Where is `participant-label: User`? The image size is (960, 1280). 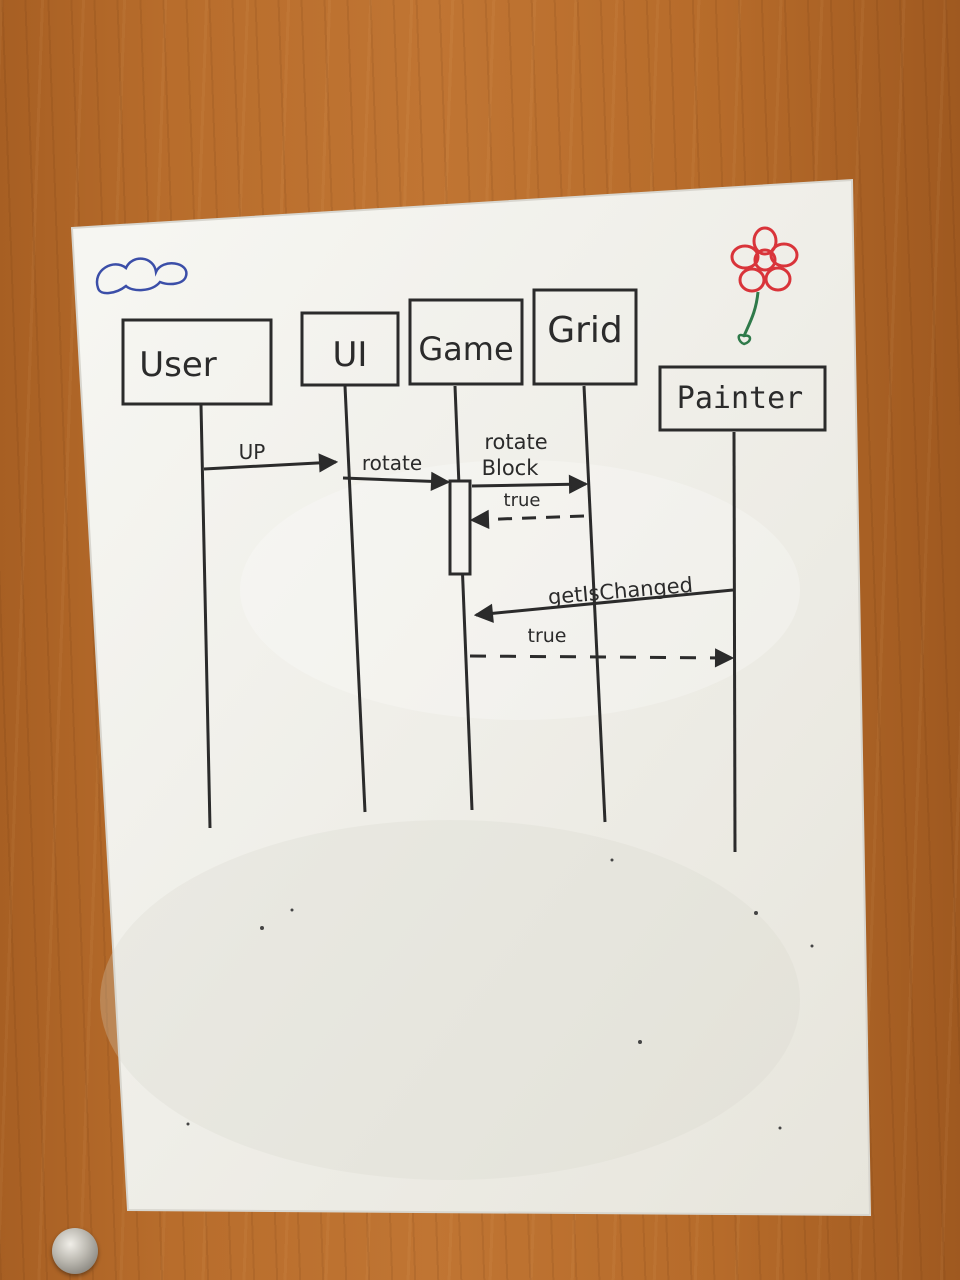 participant-label: User is located at coordinates (178, 365).